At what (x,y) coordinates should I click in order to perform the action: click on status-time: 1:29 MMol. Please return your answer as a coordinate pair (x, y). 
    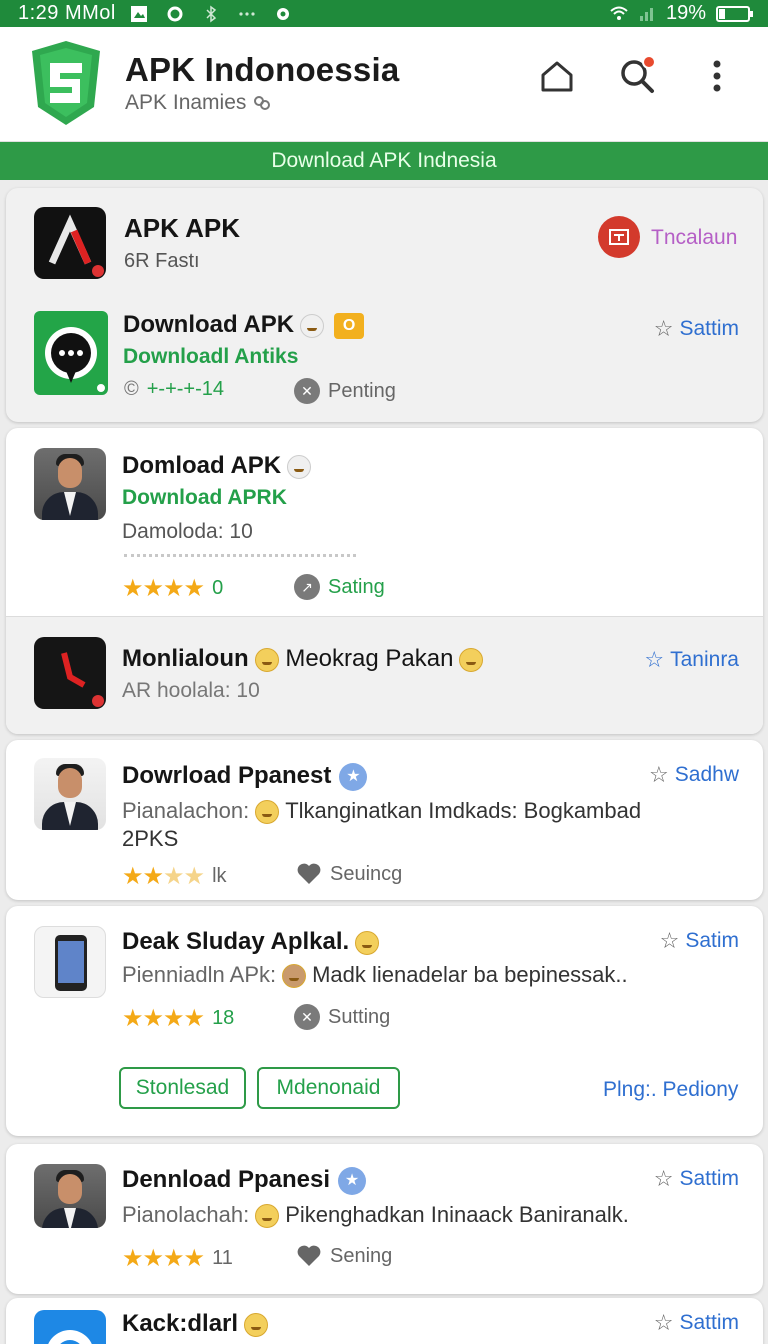
    Looking at the image, I should click on (67, 13).